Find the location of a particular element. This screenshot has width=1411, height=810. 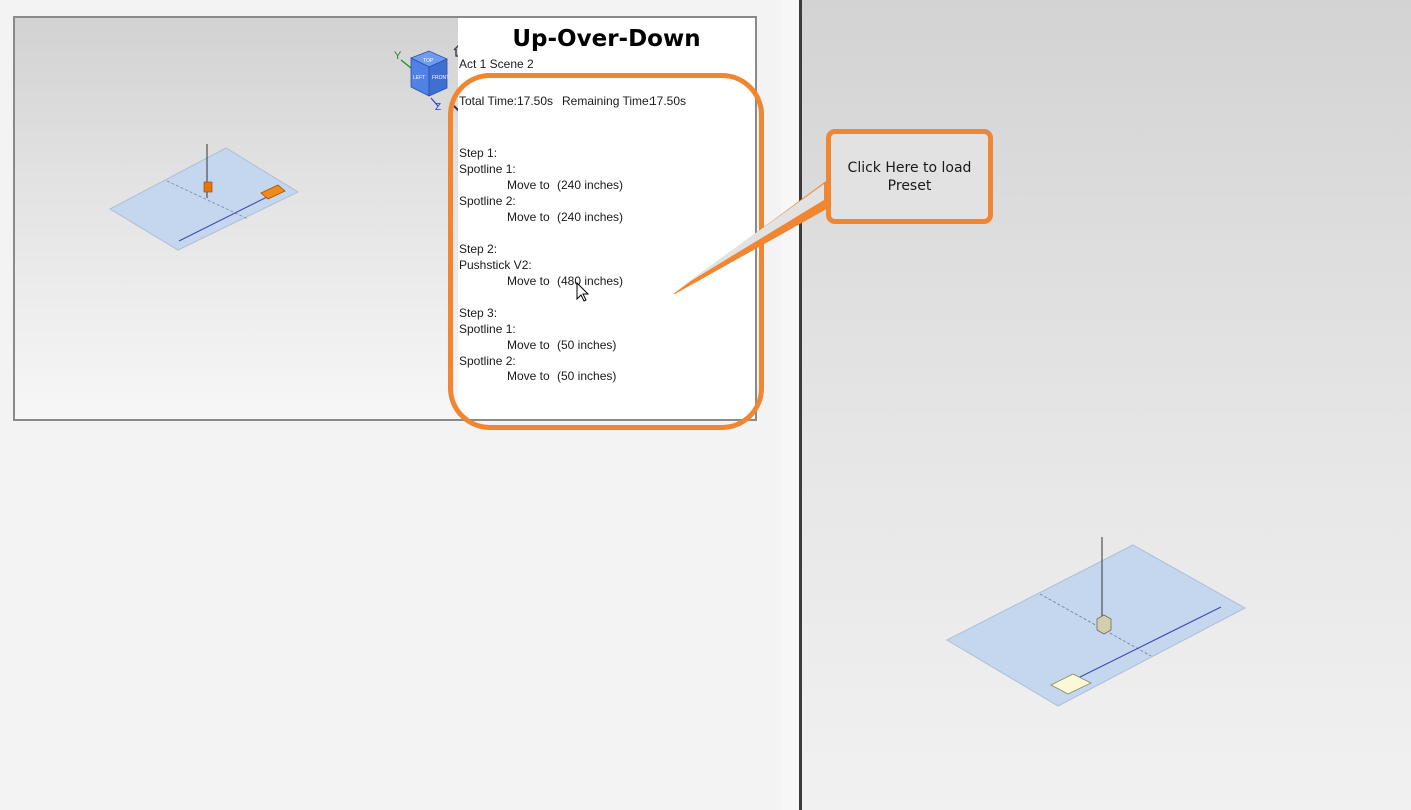

preset-subtitle: Act 1 Scene 2 is located at coordinates (496, 64).